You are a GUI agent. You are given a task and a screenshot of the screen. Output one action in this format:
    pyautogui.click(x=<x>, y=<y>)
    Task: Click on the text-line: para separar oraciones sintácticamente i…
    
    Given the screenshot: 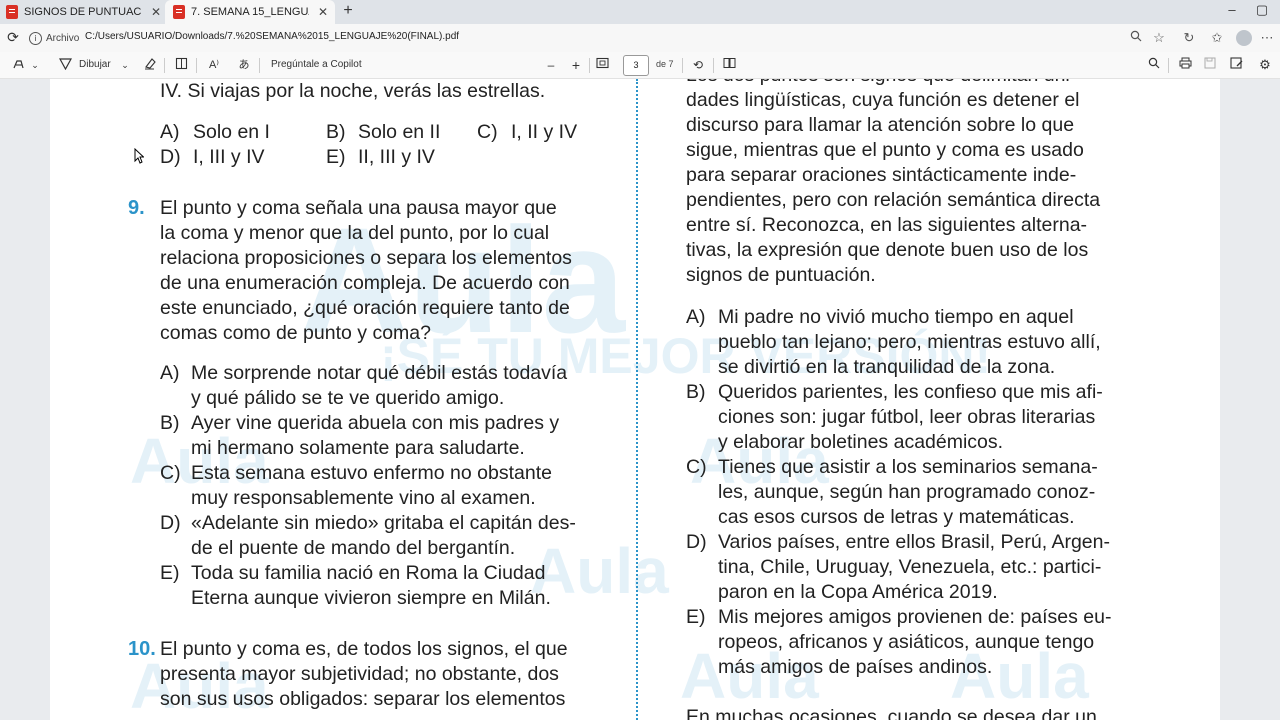 What is the action you would take?
    pyautogui.click(x=881, y=175)
    